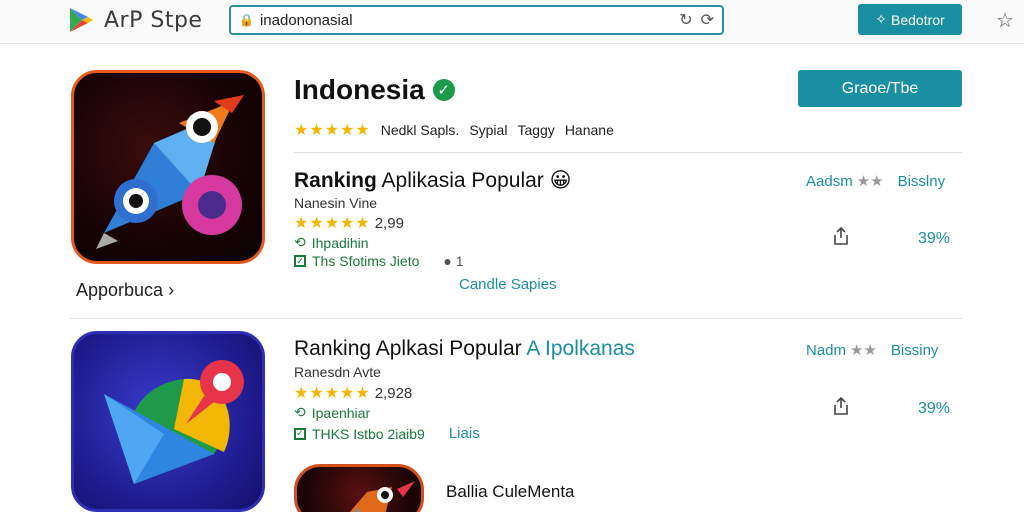  What do you see at coordinates (560, 180) in the screenshot?
I see `smile-emoji-icon: 😀` at bounding box center [560, 180].